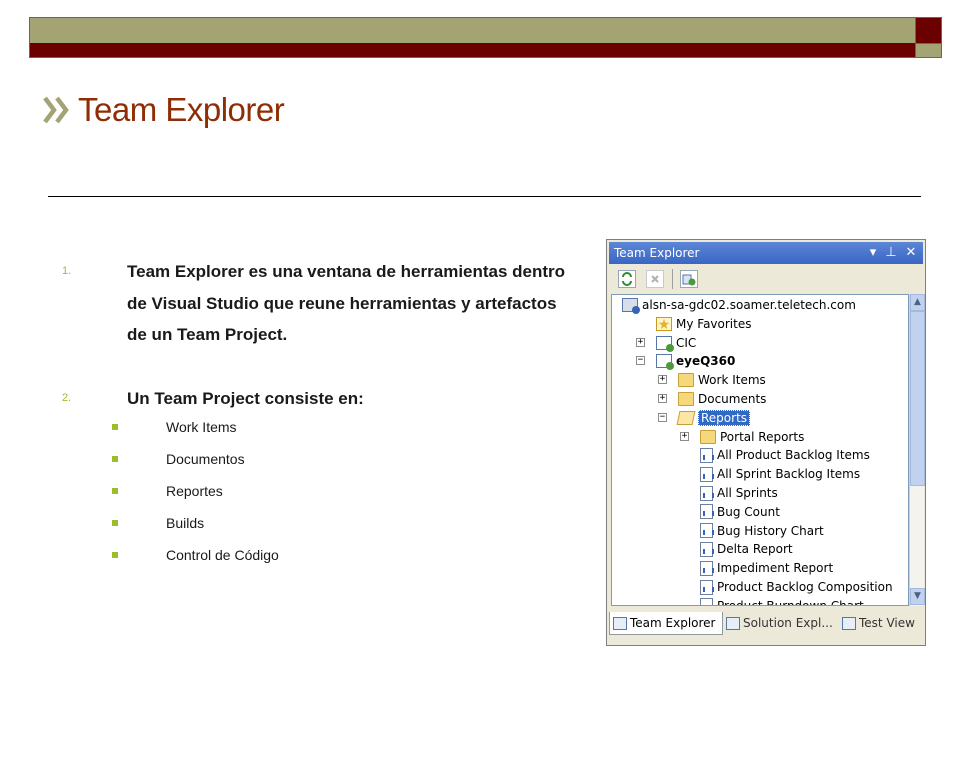 The image size is (960, 768). I want to click on tab-team-explorer: Team Explorer, so click(666, 623).